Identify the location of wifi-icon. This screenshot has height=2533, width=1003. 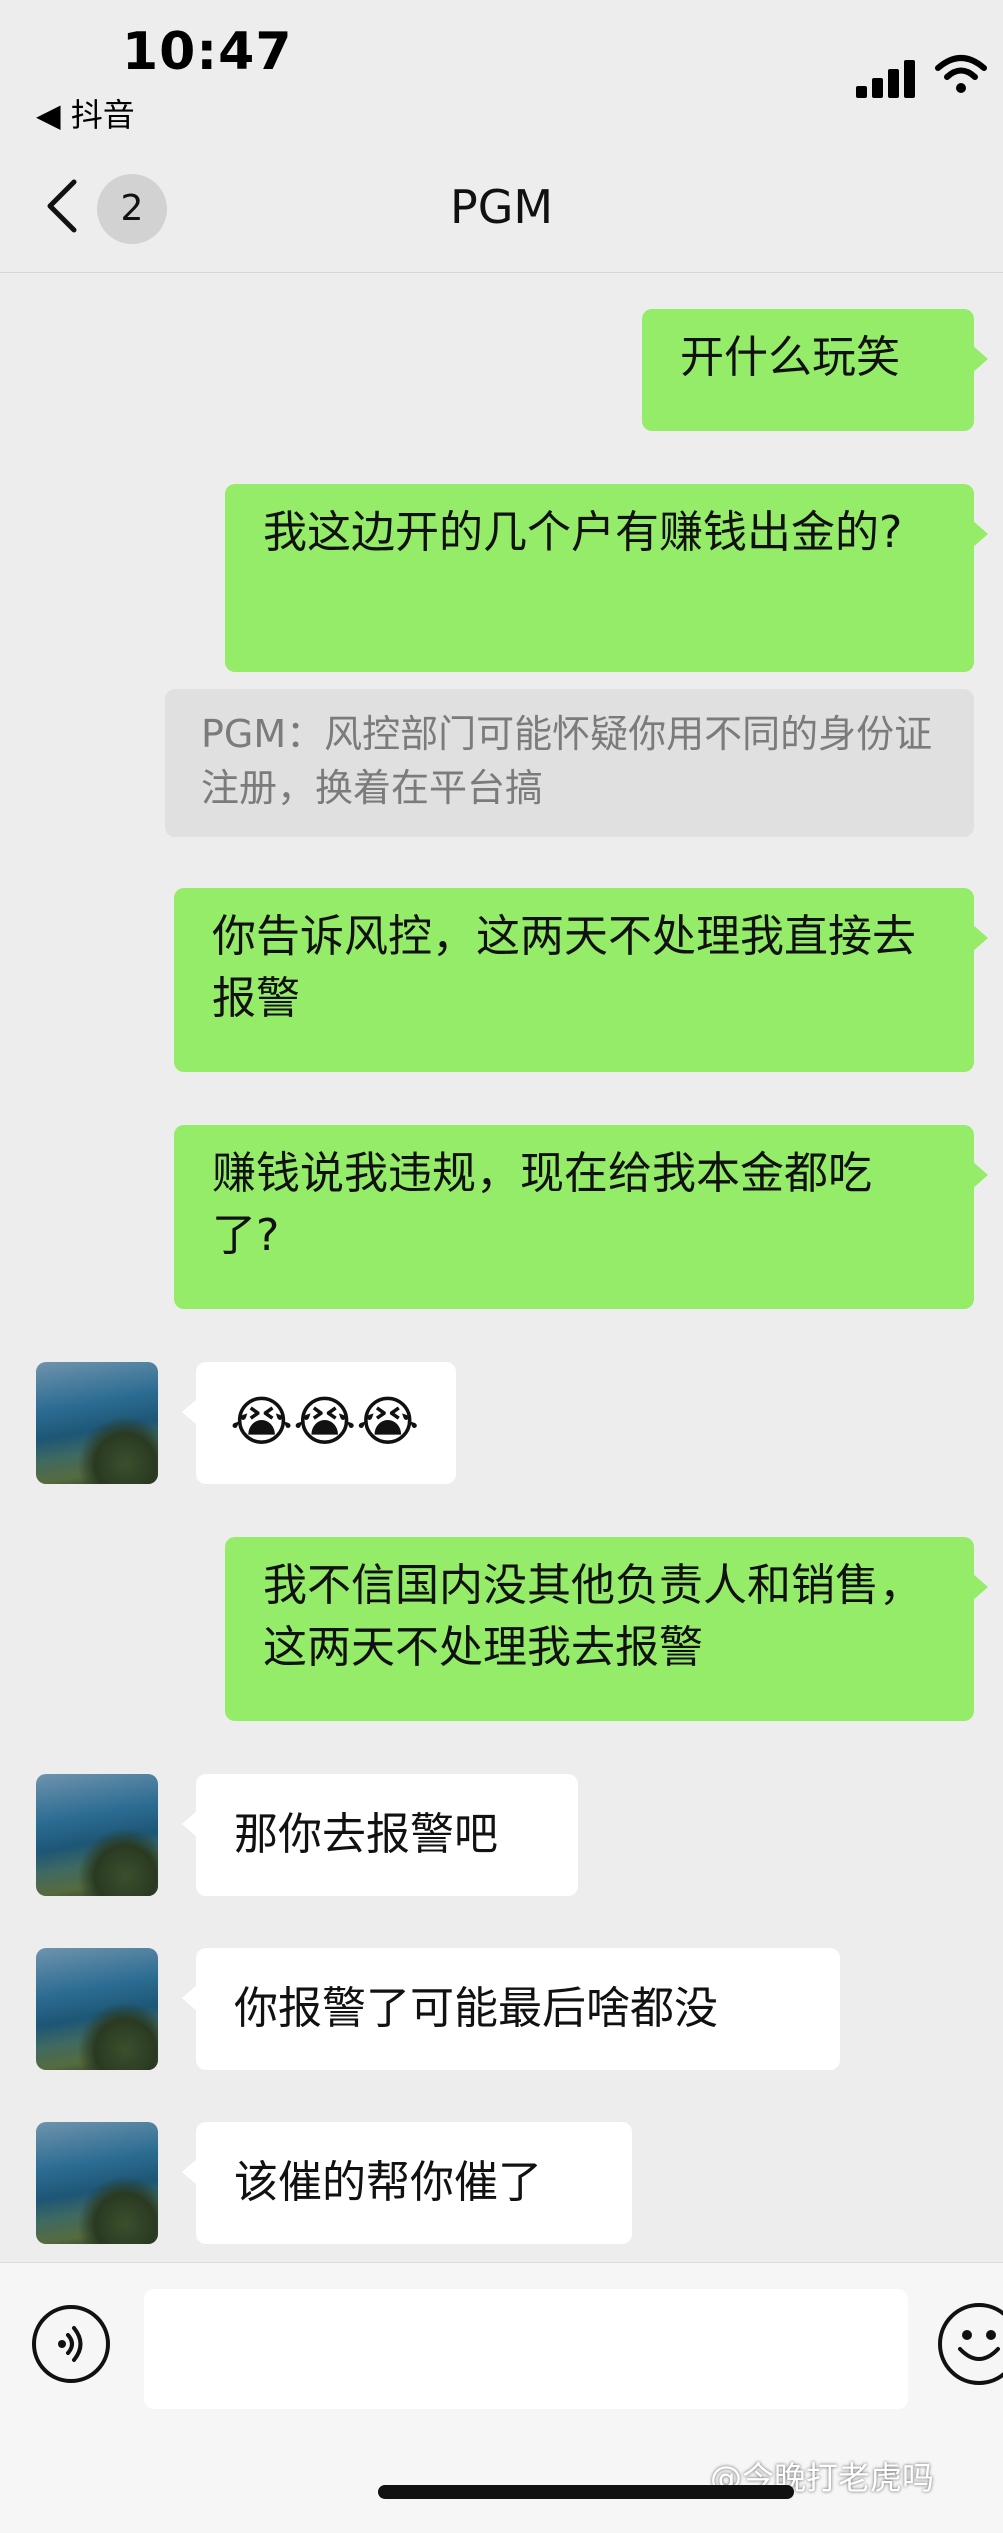
(961, 74).